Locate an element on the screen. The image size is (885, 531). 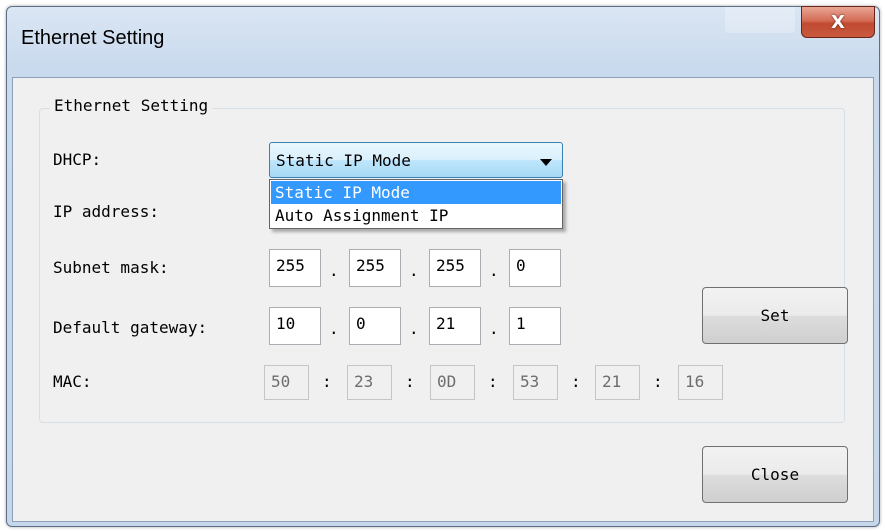
mac-byte-6: 16 is located at coordinates (700, 382).